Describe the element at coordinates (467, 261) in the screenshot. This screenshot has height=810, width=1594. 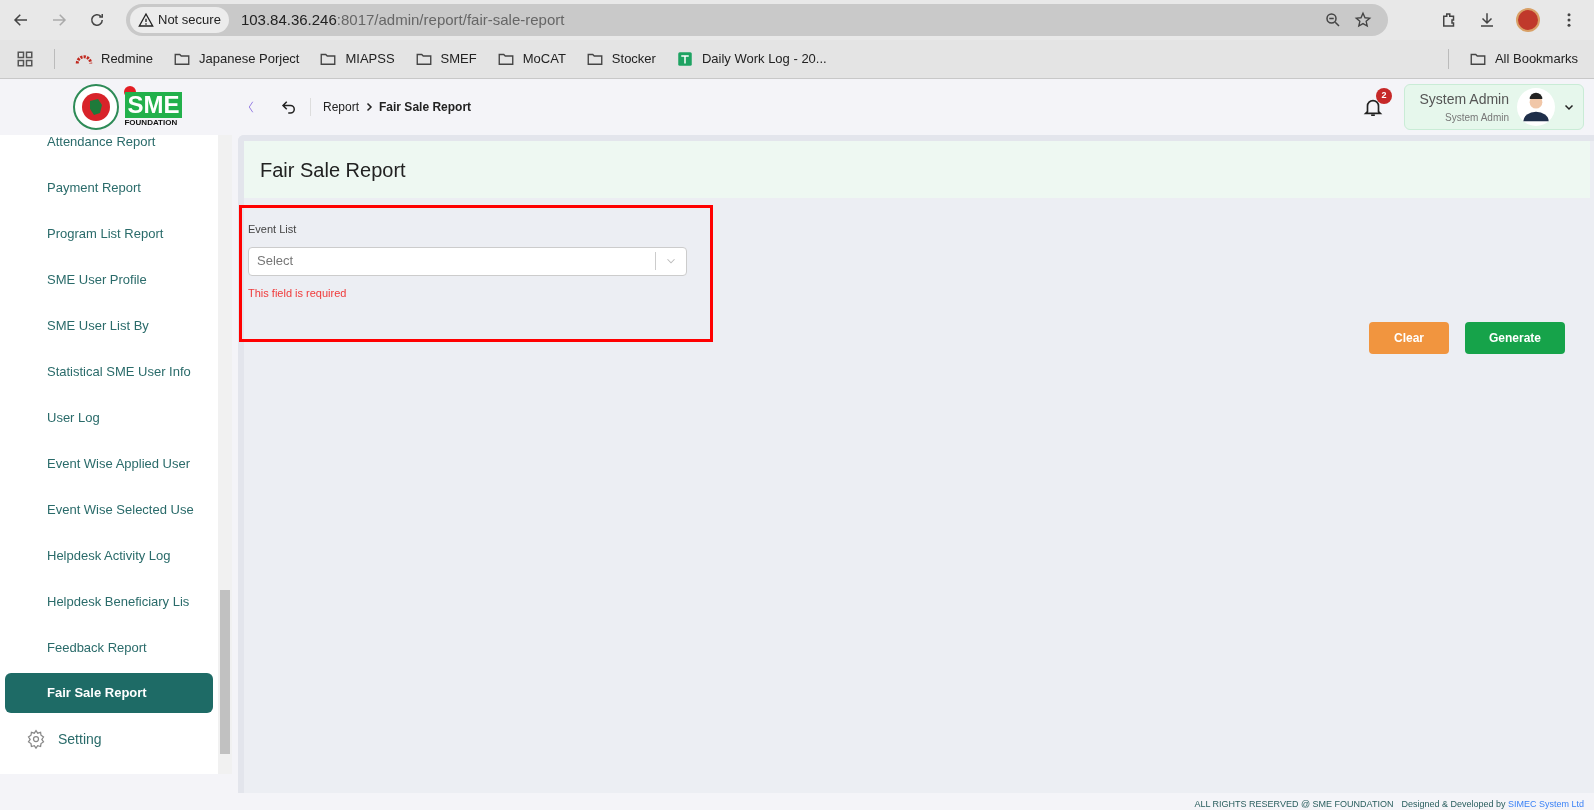
I see `select-field: Select` at that location.